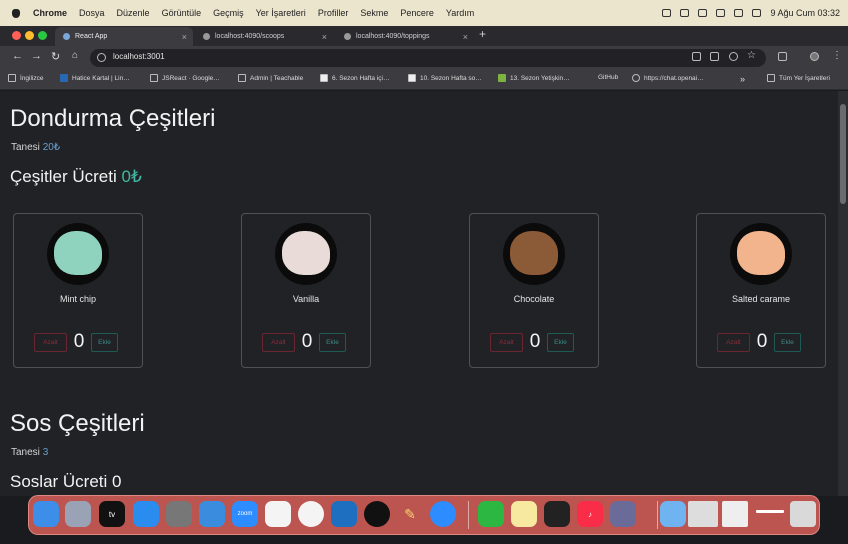  I want to click on zoom-icon, so click(733, 56).